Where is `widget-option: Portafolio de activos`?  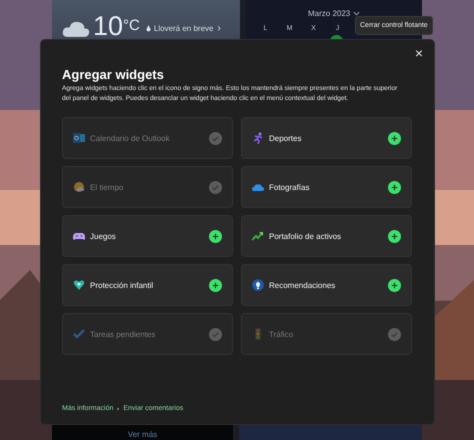 widget-option: Portafolio de activos is located at coordinates (326, 236).